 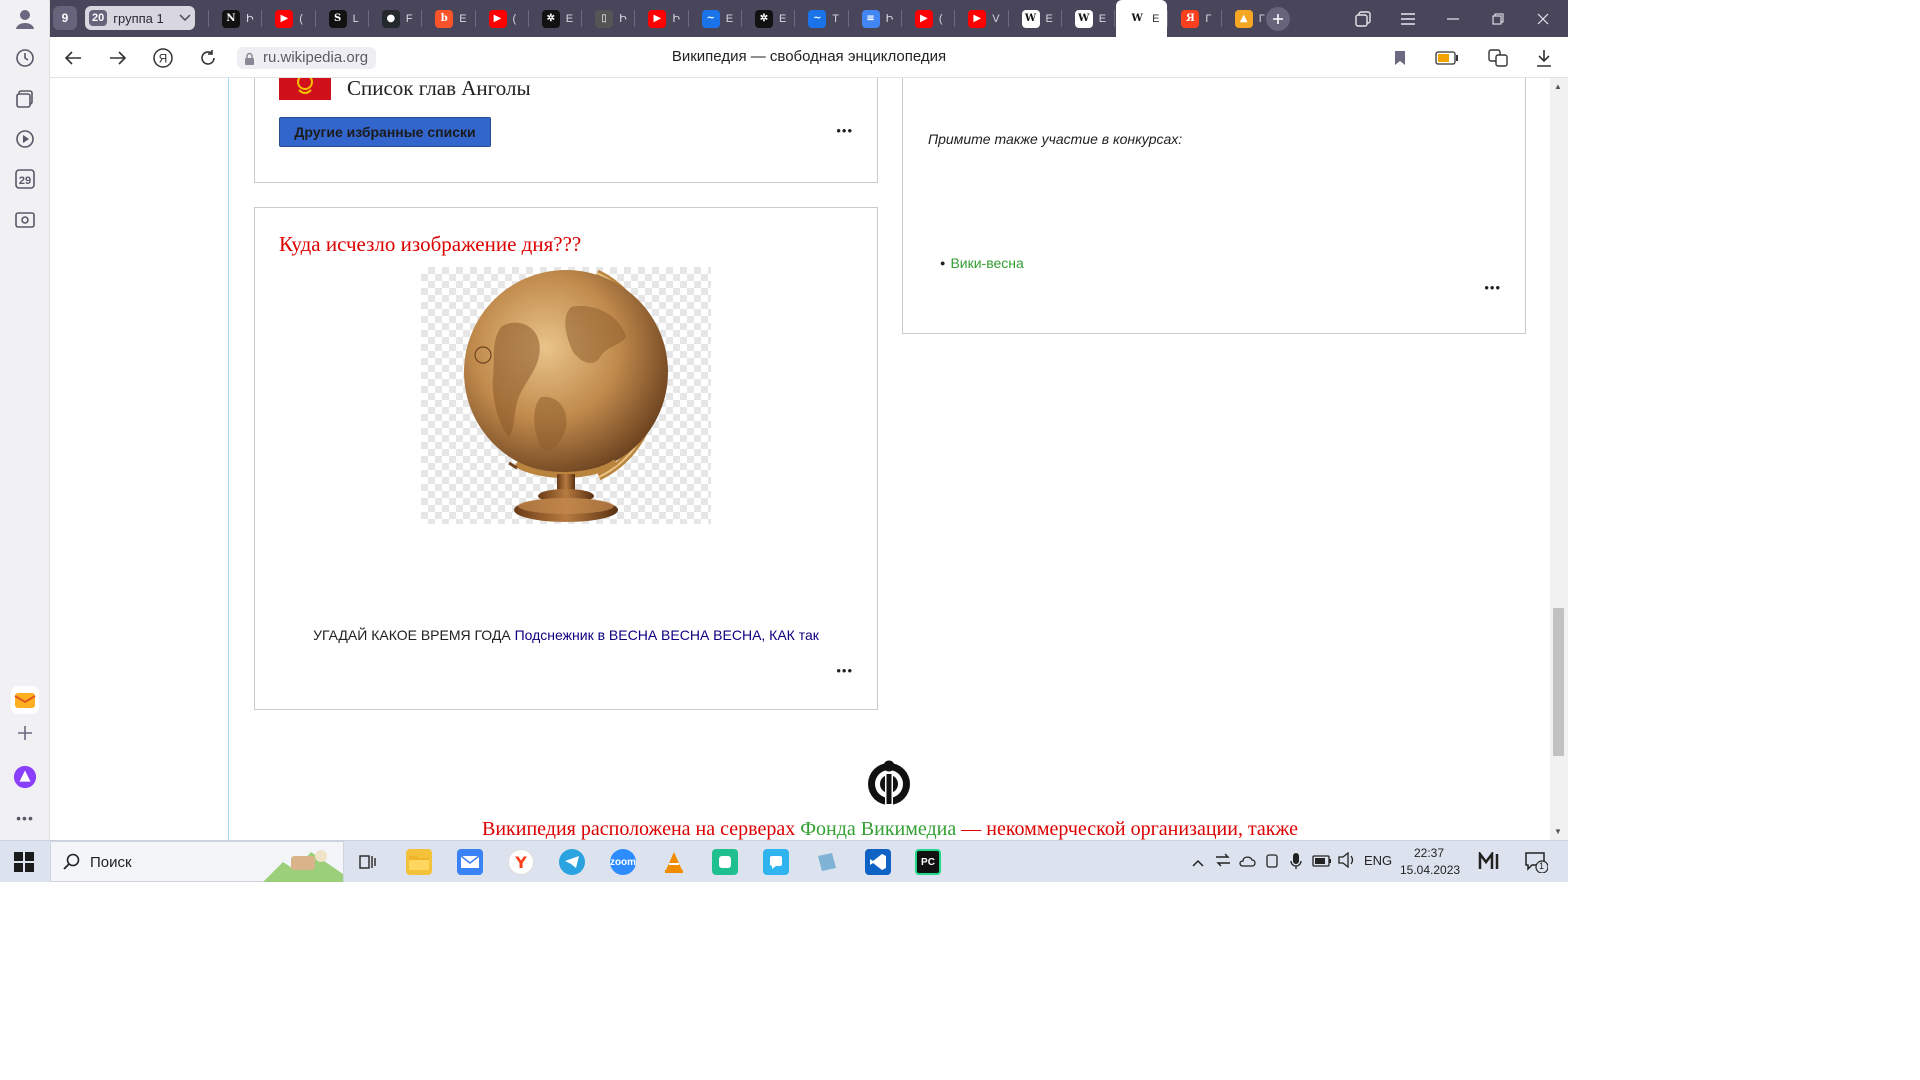 I want to click on onedrive-icon, so click(x=1248, y=863).